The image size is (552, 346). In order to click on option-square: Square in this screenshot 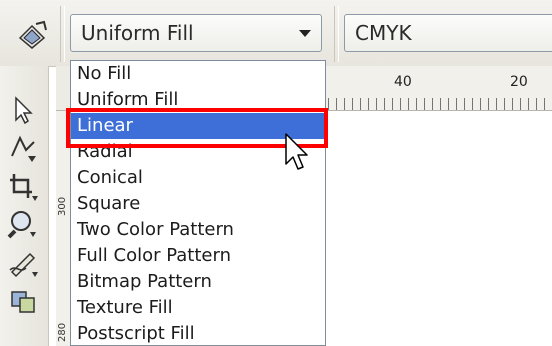, I will do `click(198, 204)`.